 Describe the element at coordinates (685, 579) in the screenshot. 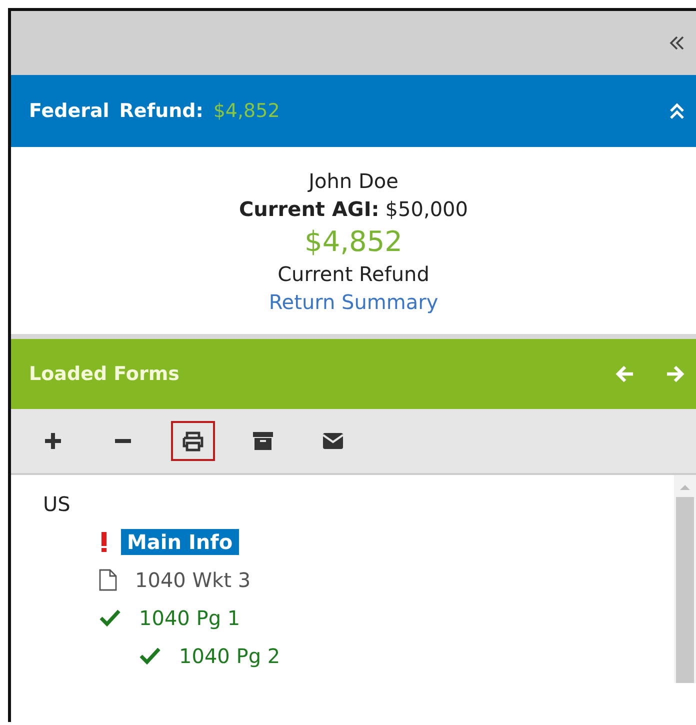

I see `scrollbar` at that location.